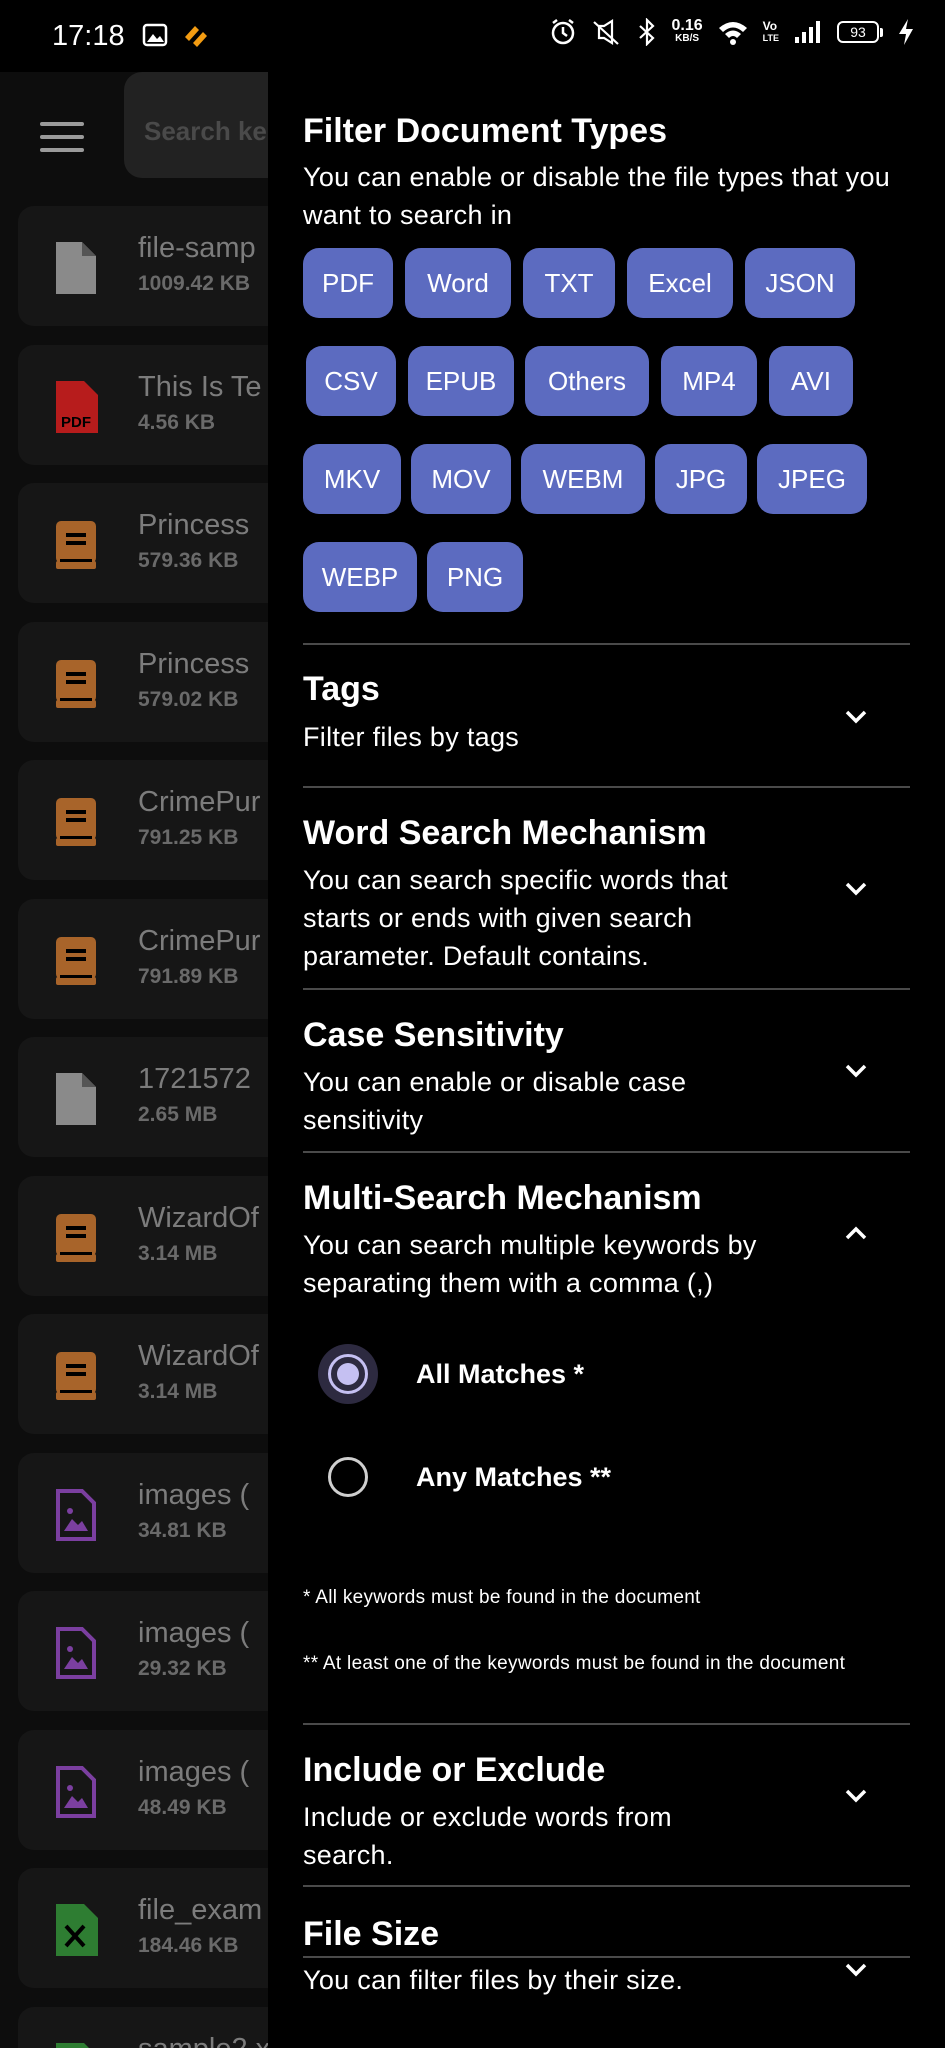 Image resolution: width=945 pixels, height=2048 pixels. What do you see at coordinates (562, 32) in the screenshot?
I see `alarm-icon` at bounding box center [562, 32].